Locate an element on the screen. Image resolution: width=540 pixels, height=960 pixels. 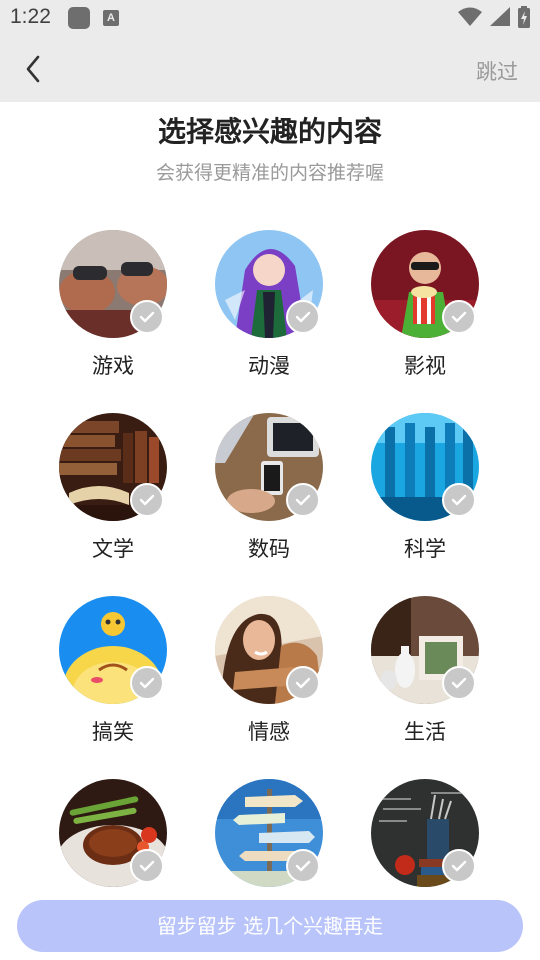
interest-item-life: 生活 is located at coordinates (425, 676).